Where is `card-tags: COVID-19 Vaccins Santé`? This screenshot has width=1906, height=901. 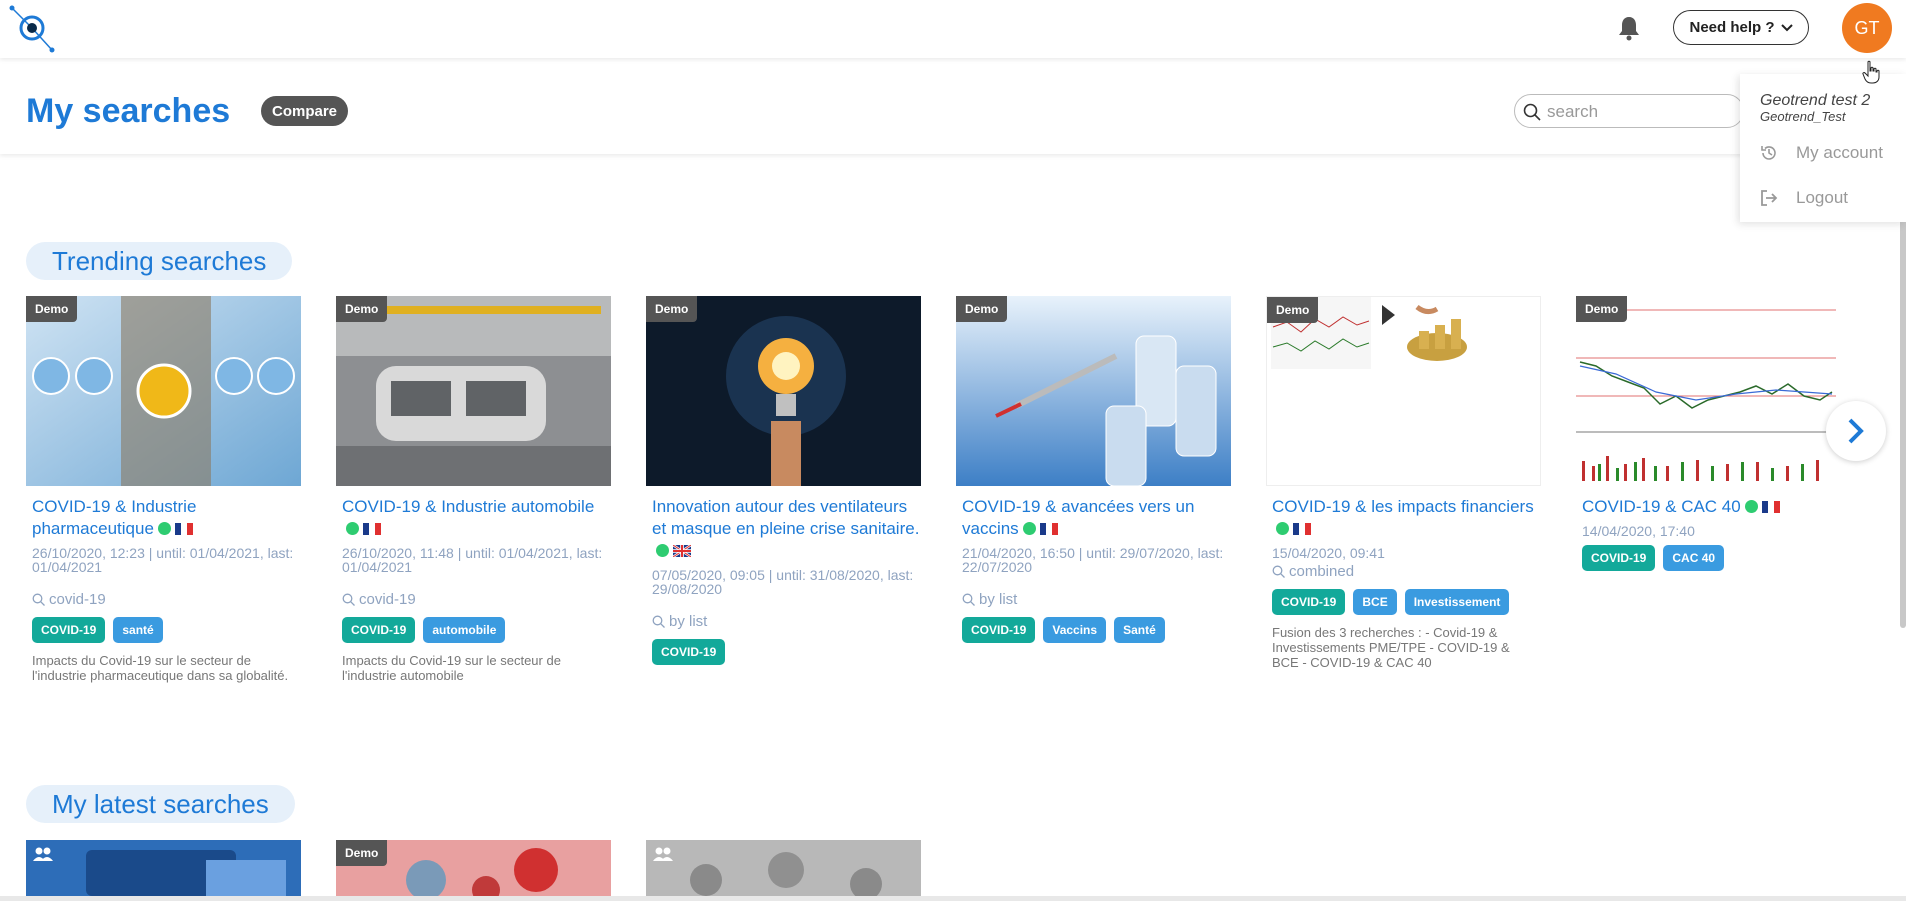
card-tags: COVID-19 Vaccins Santé is located at coordinates (1063, 630).